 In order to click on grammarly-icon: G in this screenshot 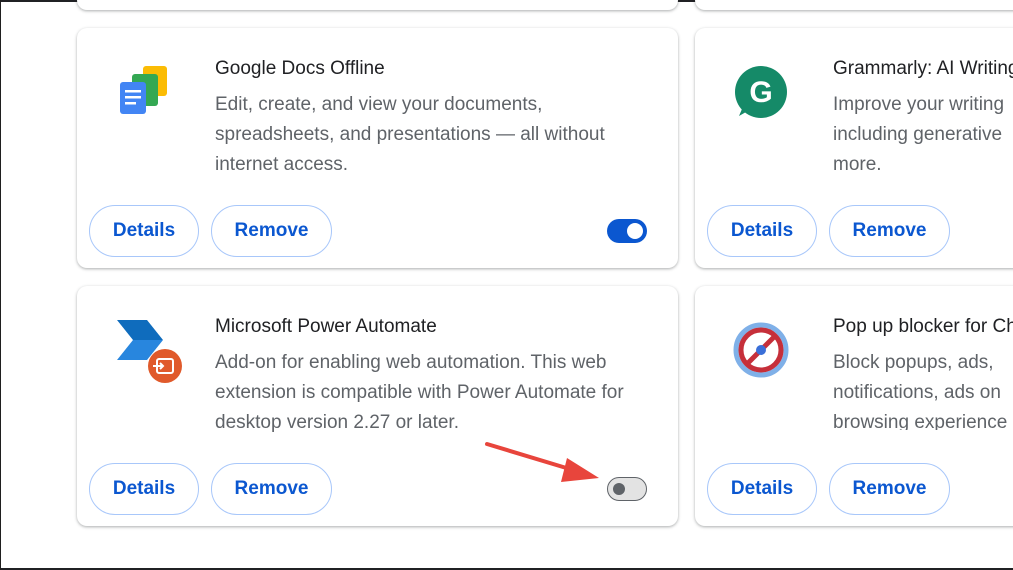, I will do `click(760, 91)`.